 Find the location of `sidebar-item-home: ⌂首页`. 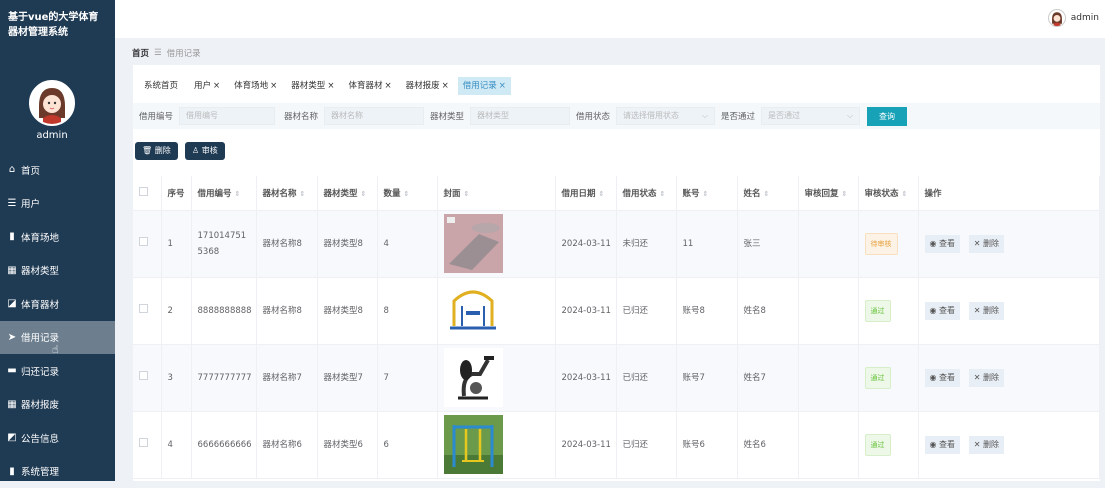

sidebar-item-home: ⌂首页 is located at coordinates (57, 170).